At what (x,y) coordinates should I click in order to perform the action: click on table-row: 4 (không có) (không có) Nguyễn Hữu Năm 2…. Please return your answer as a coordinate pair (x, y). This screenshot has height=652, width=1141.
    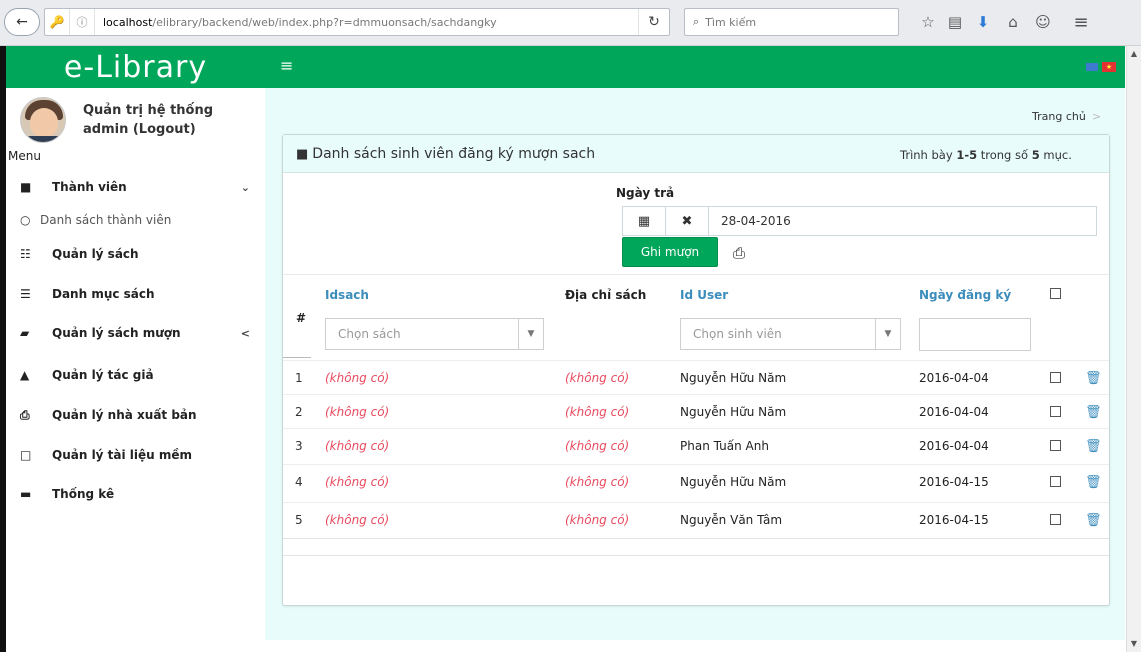
    Looking at the image, I should click on (696, 481).